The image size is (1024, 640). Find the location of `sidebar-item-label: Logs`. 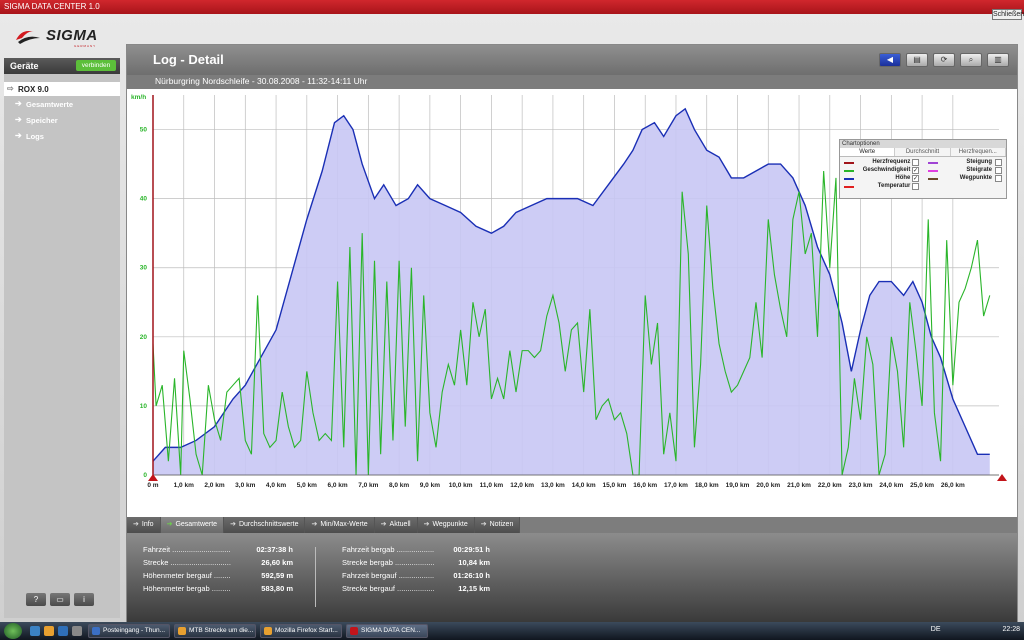

sidebar-item-label: Logs is located at coordinates (35, 136).